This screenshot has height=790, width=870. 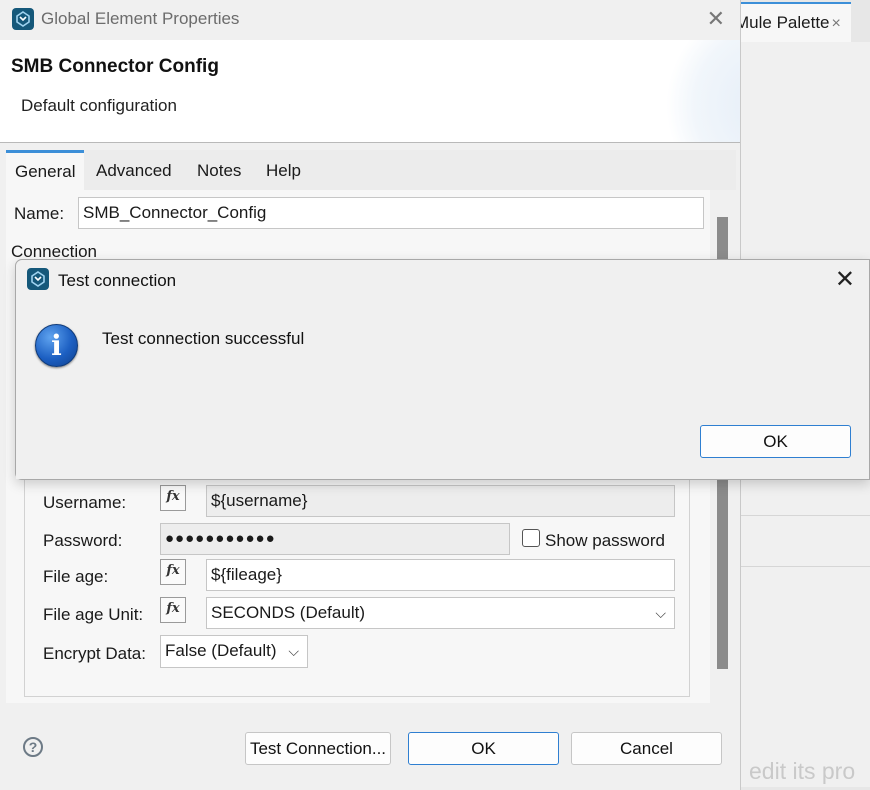 What do you see at coordinates (391, 213) in the screenshot?
I see `name-input: SMB_Connector_Config` at bounding box center [391, 213].